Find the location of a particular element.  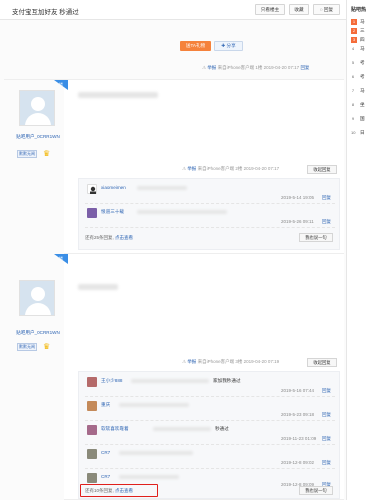

hot-topics-panel: 贴吧热 1马 2三 3四 4马 5考 6考 7马 8坐 9国 10 日 is located at coordinates (358, 250).